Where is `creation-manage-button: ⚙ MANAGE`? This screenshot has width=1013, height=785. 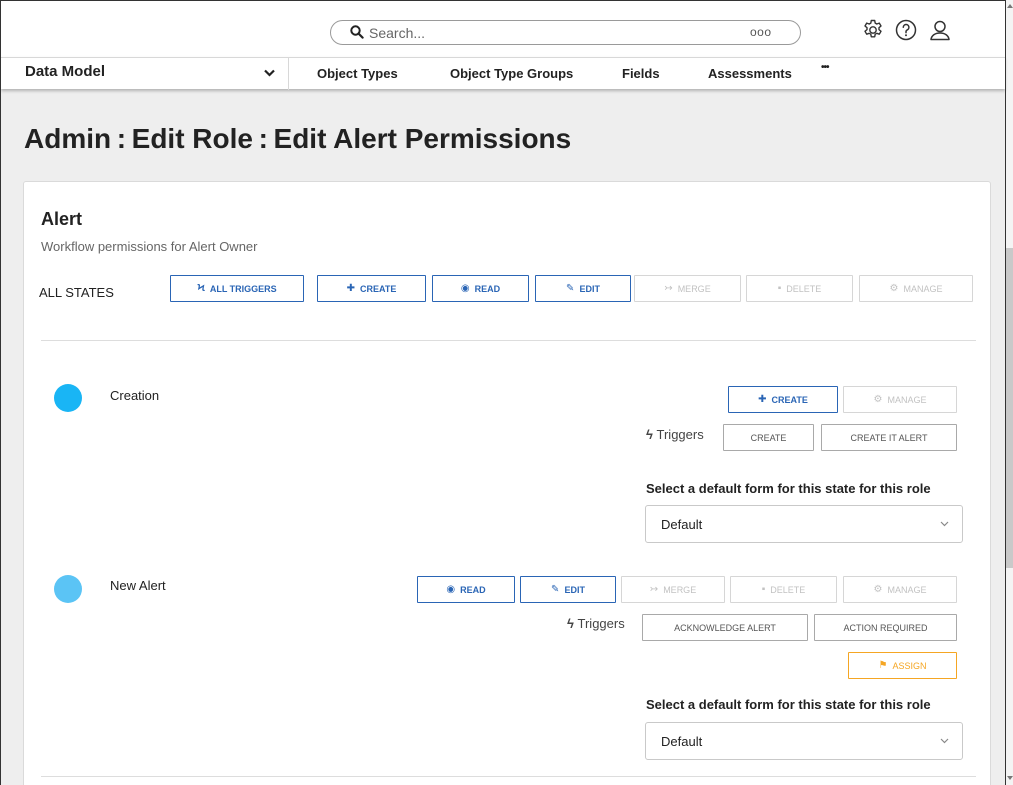 creation-manage-button: ⚙ MANAGE is located at coordinates (900, 399).